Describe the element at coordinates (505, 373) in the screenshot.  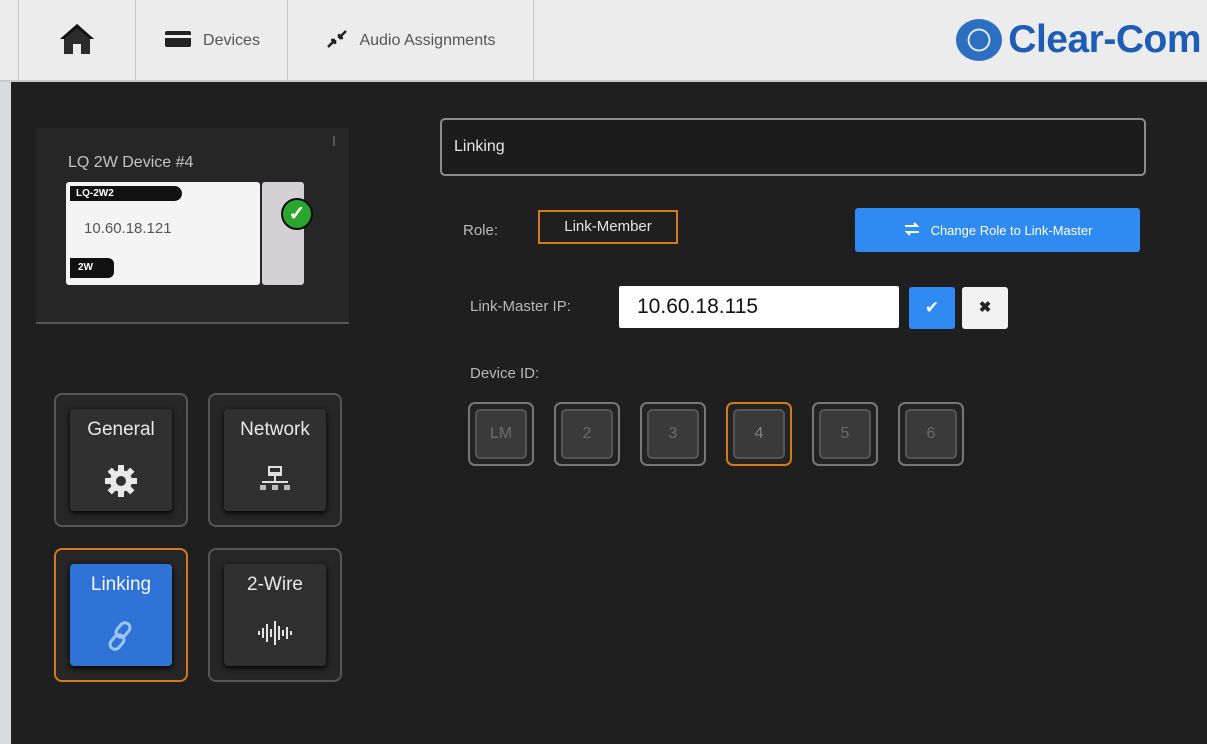
I see `device-id-label: Device ID:` at that location.